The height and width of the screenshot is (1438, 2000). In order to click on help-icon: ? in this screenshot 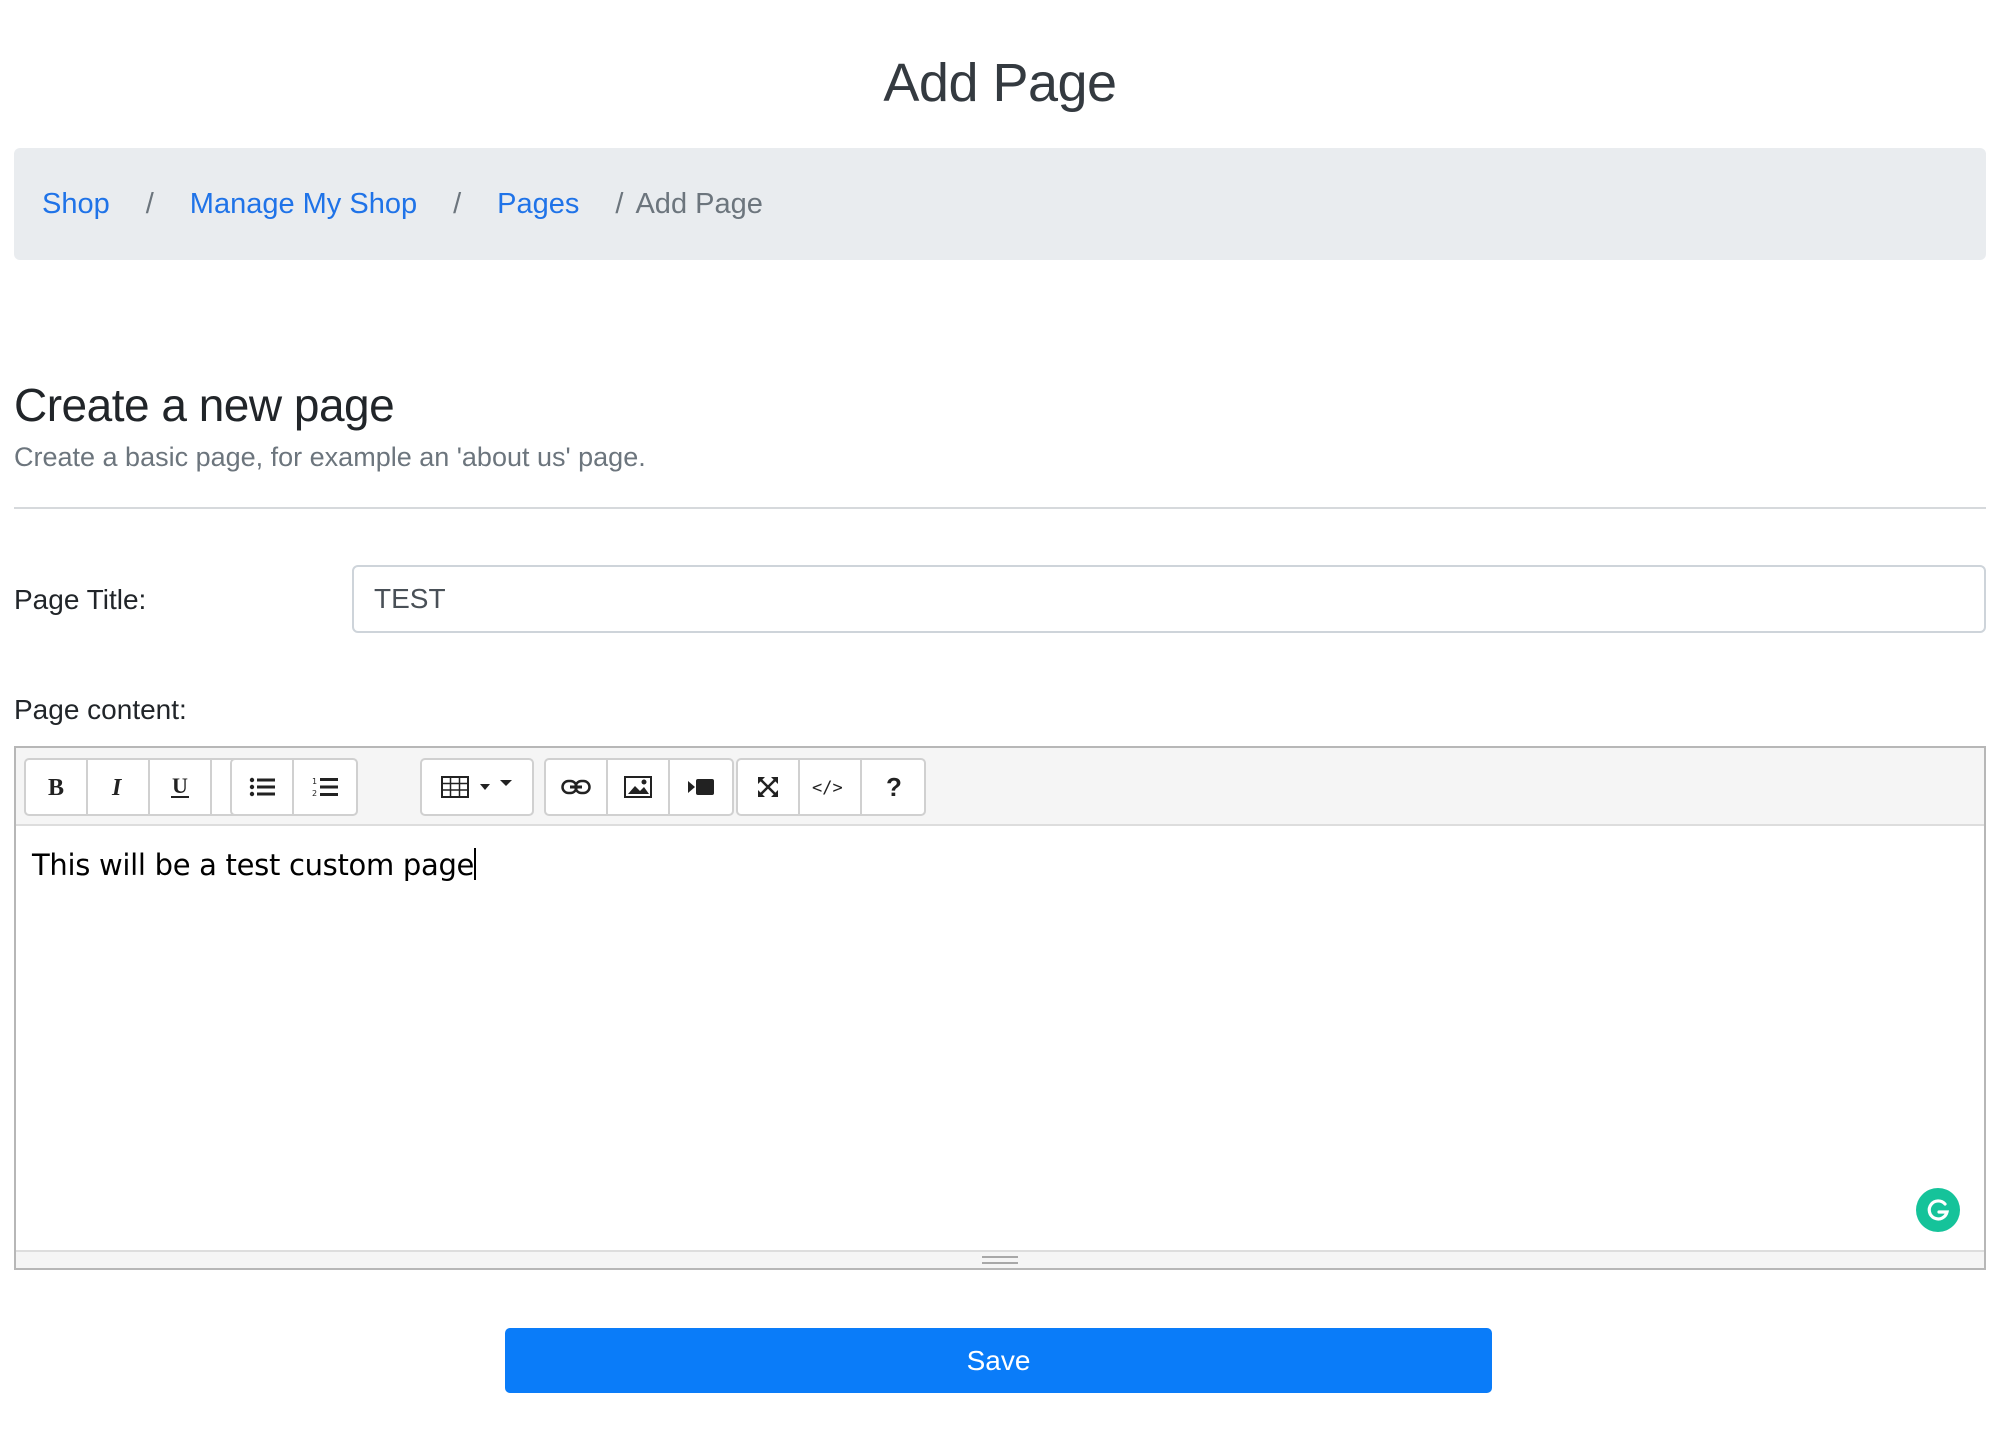, I will do `click(894, 787)`.